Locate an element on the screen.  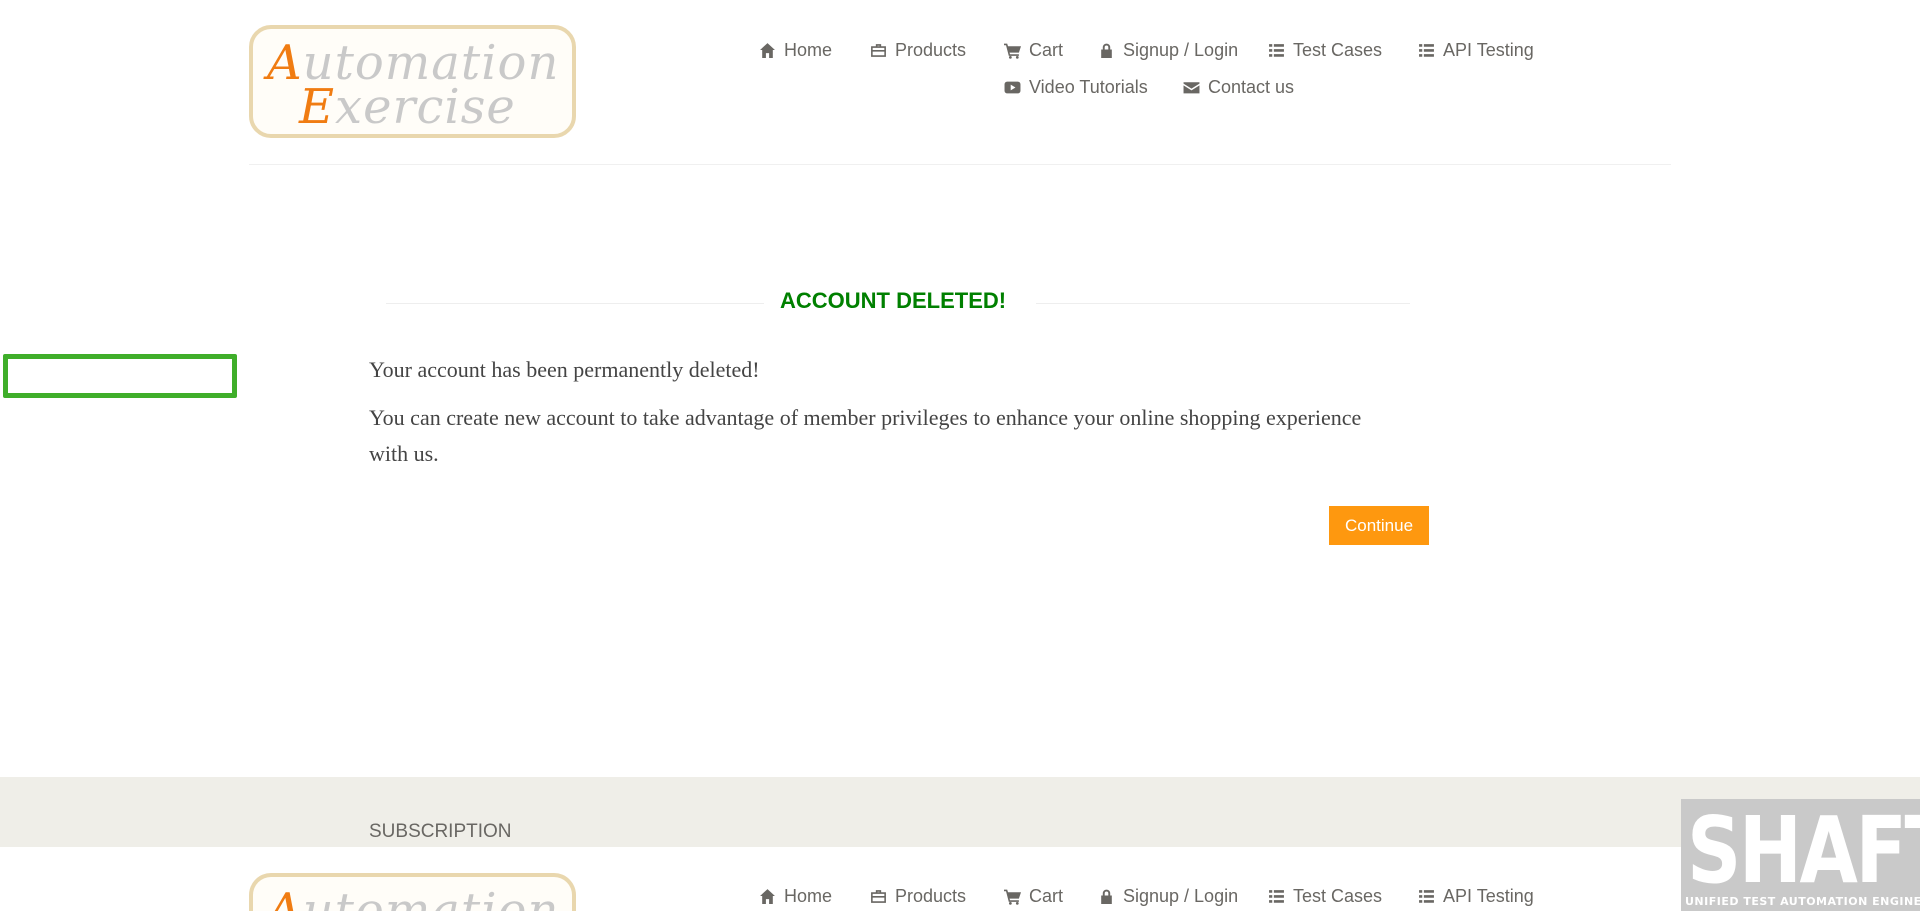
header-divider is located at coordinates (960, 164).